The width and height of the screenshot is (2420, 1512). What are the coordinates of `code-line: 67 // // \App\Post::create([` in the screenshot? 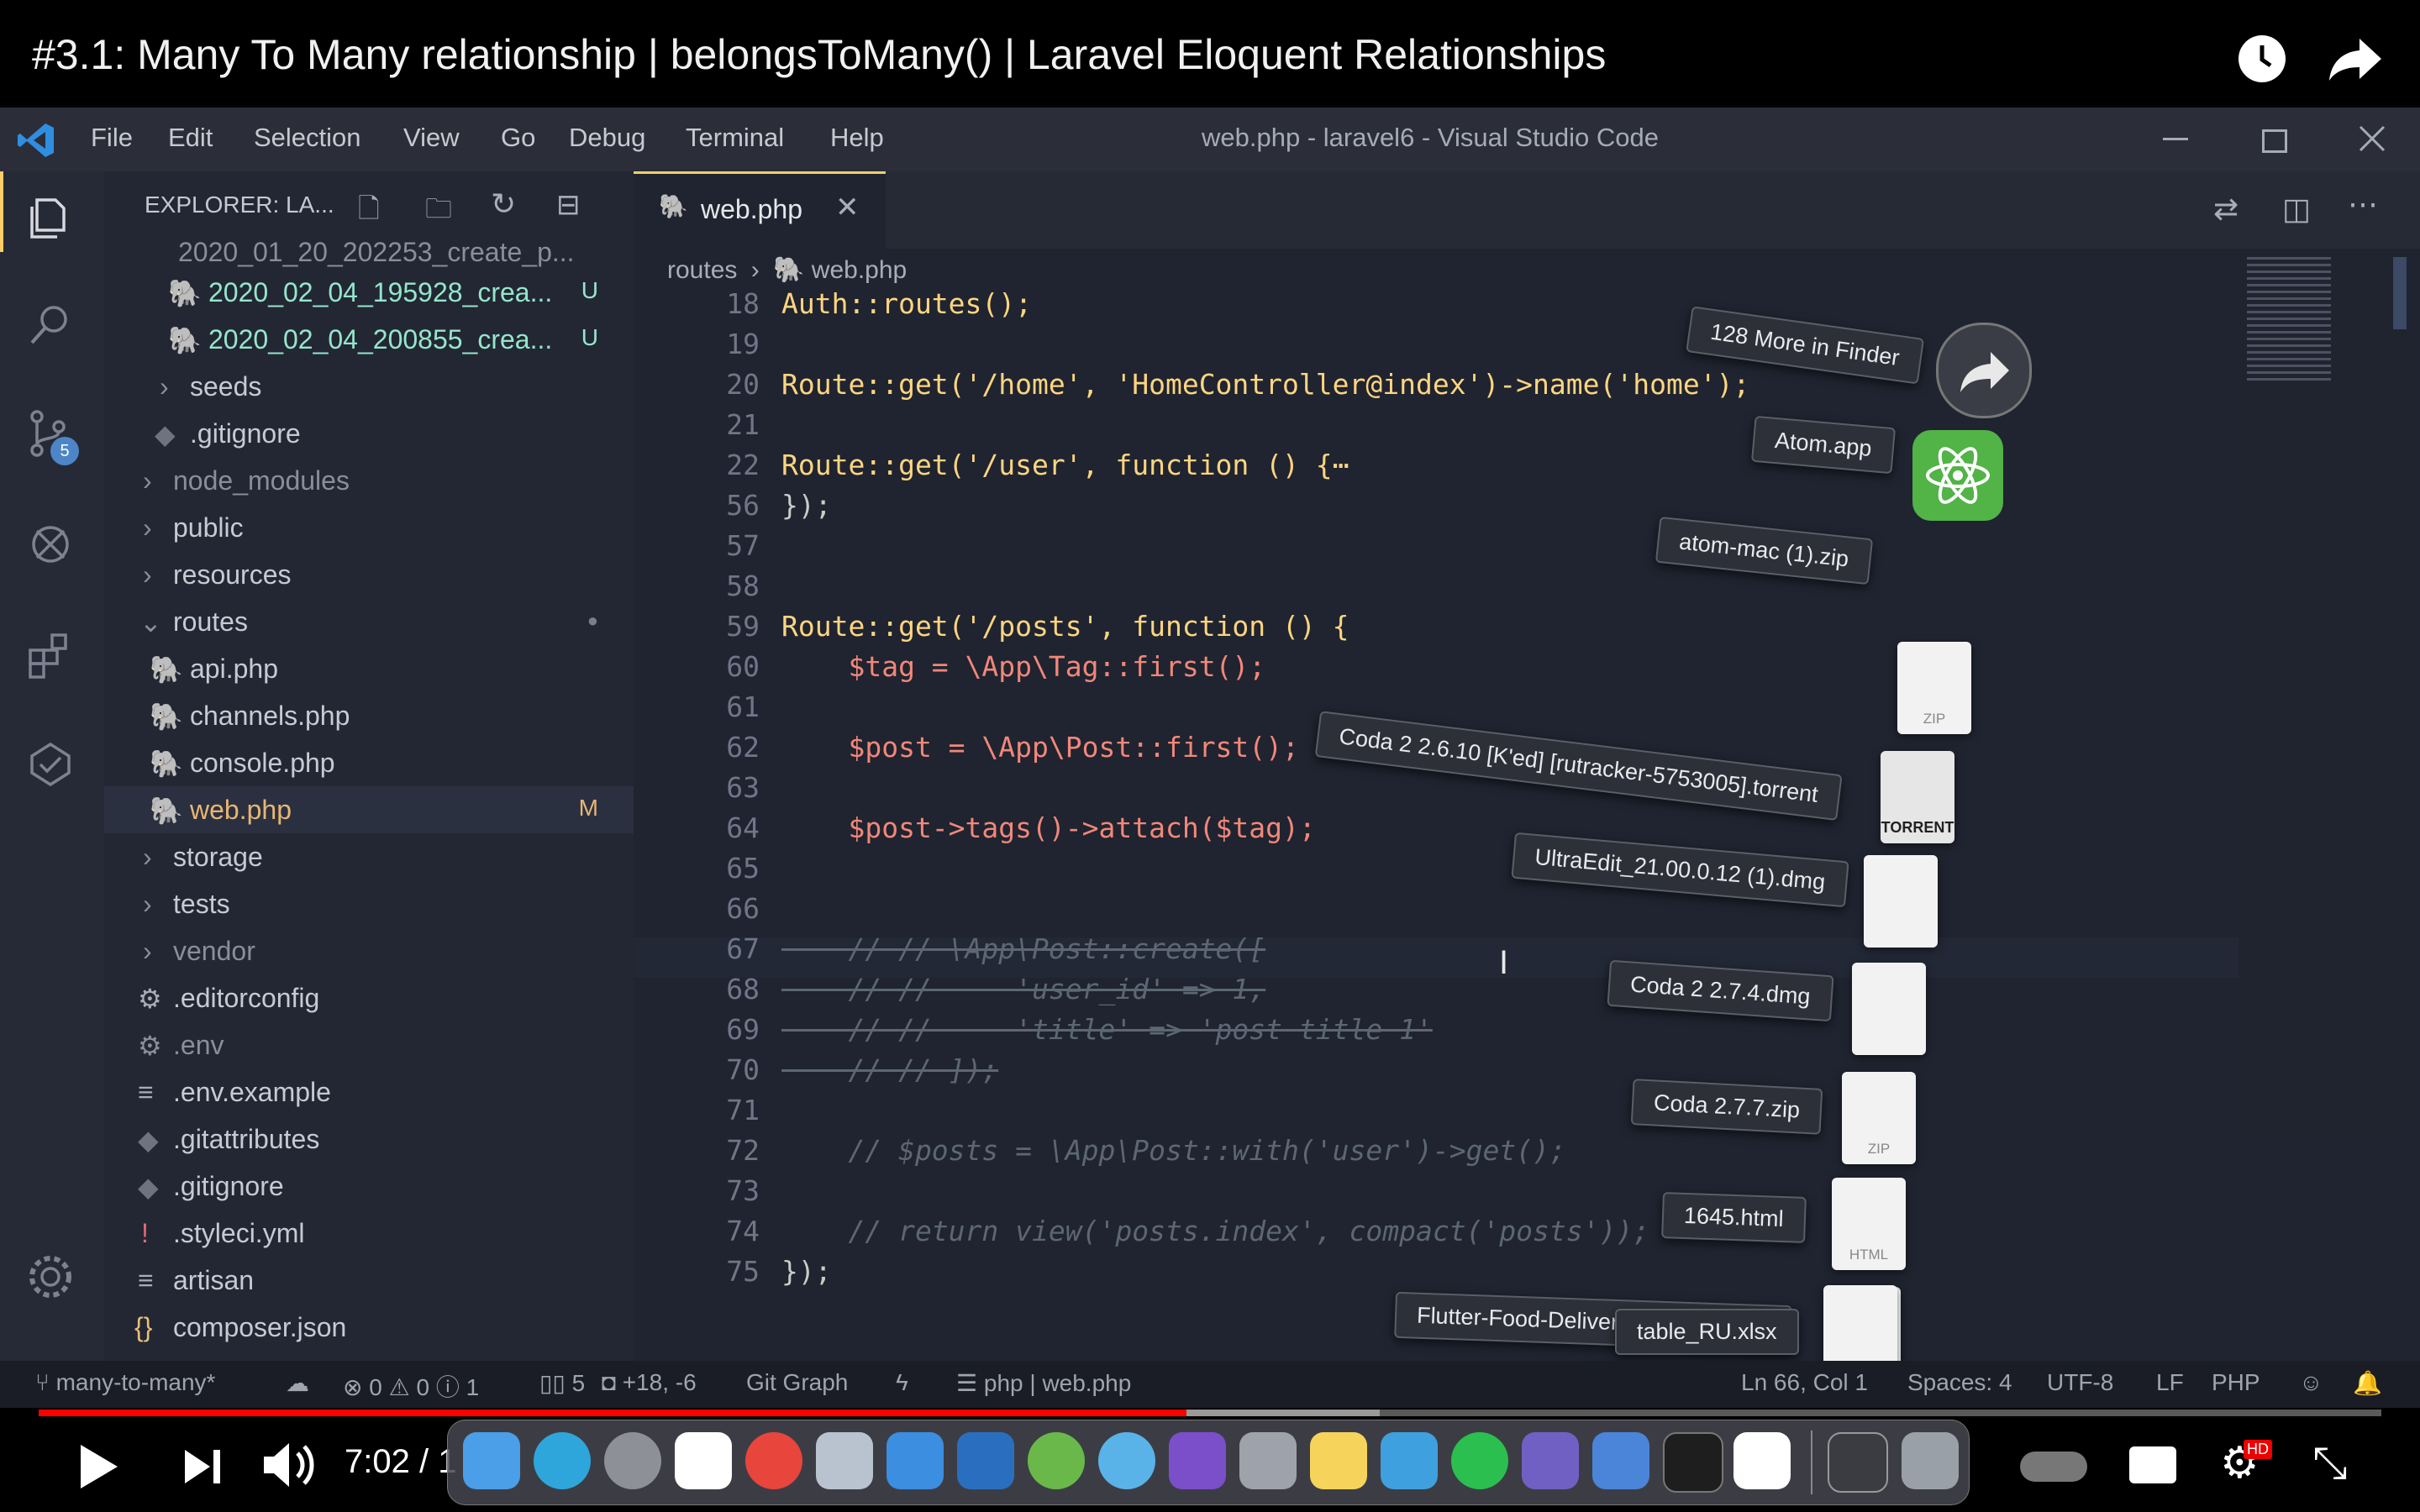 It's located at (1474, 952).